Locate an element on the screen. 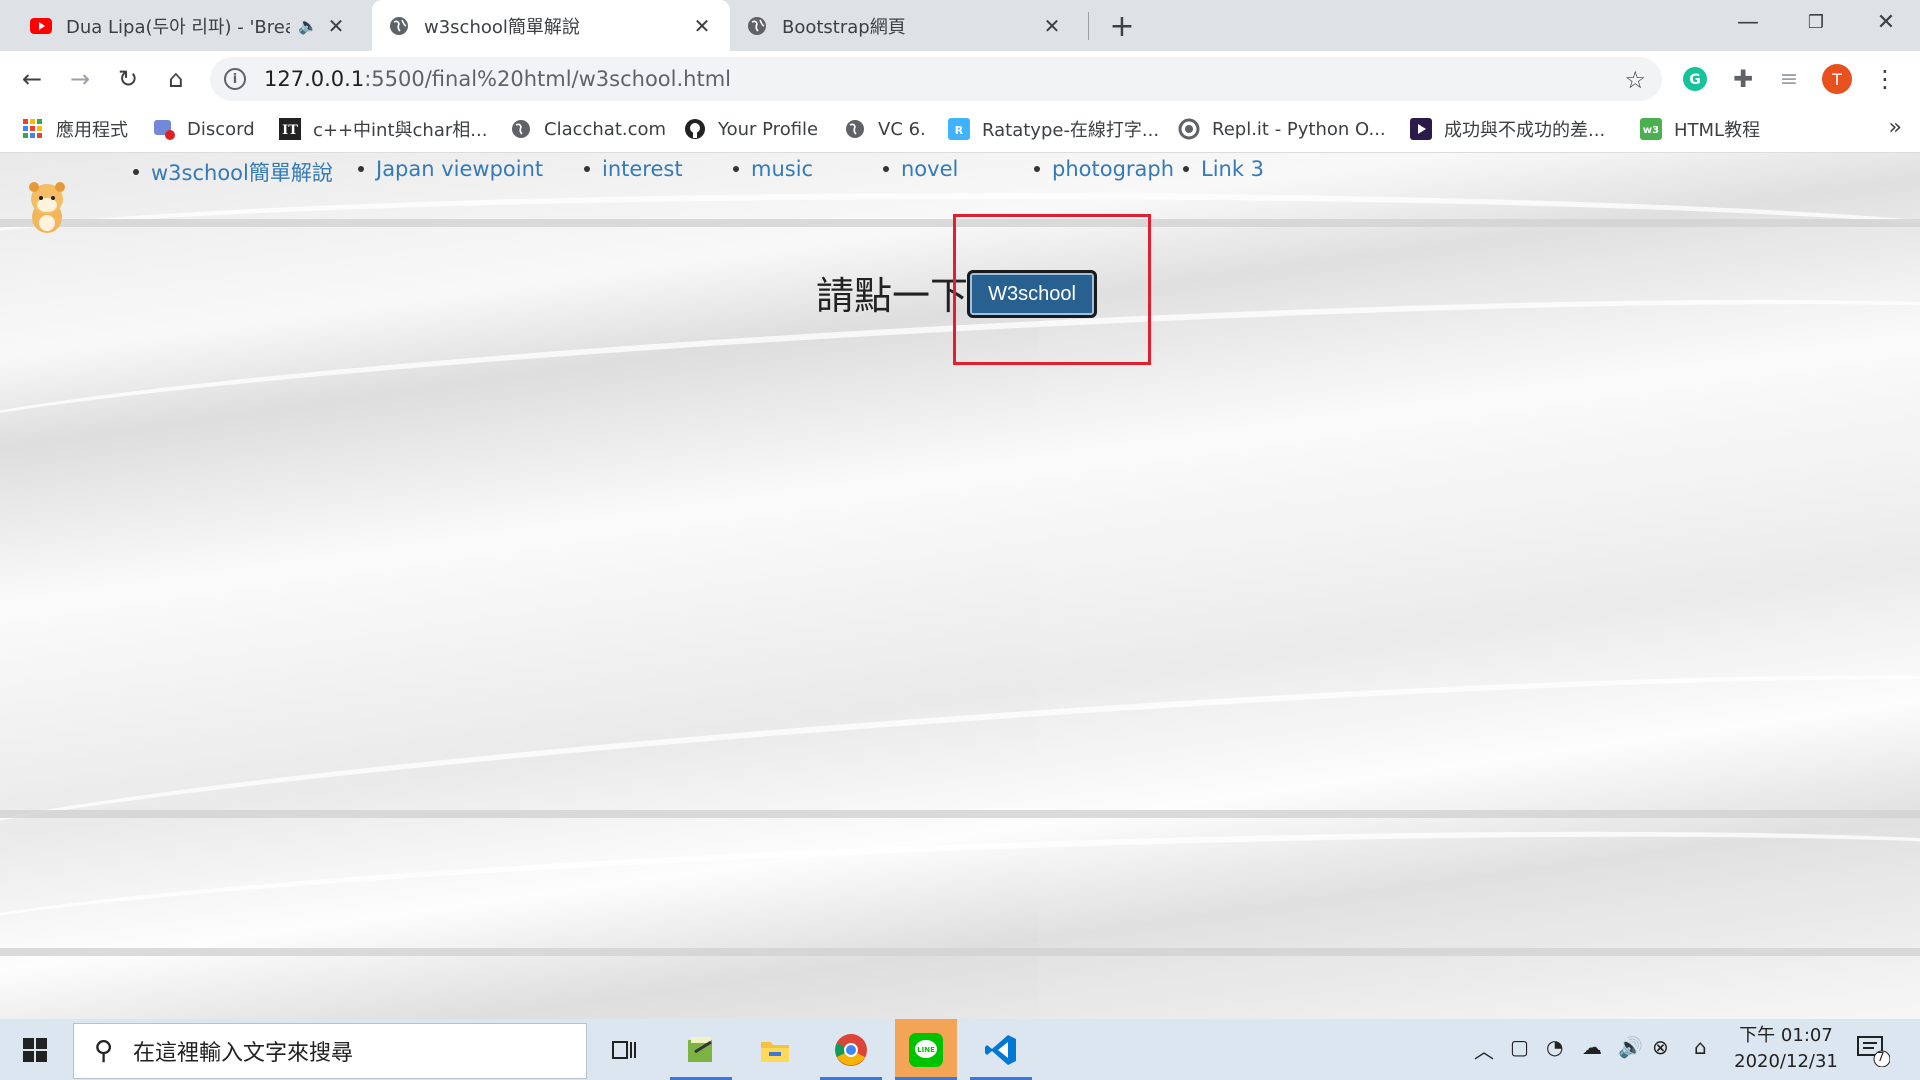  nav-link-japan-viewpoint: Japan viewpoint is located at coordinates (450, 169).